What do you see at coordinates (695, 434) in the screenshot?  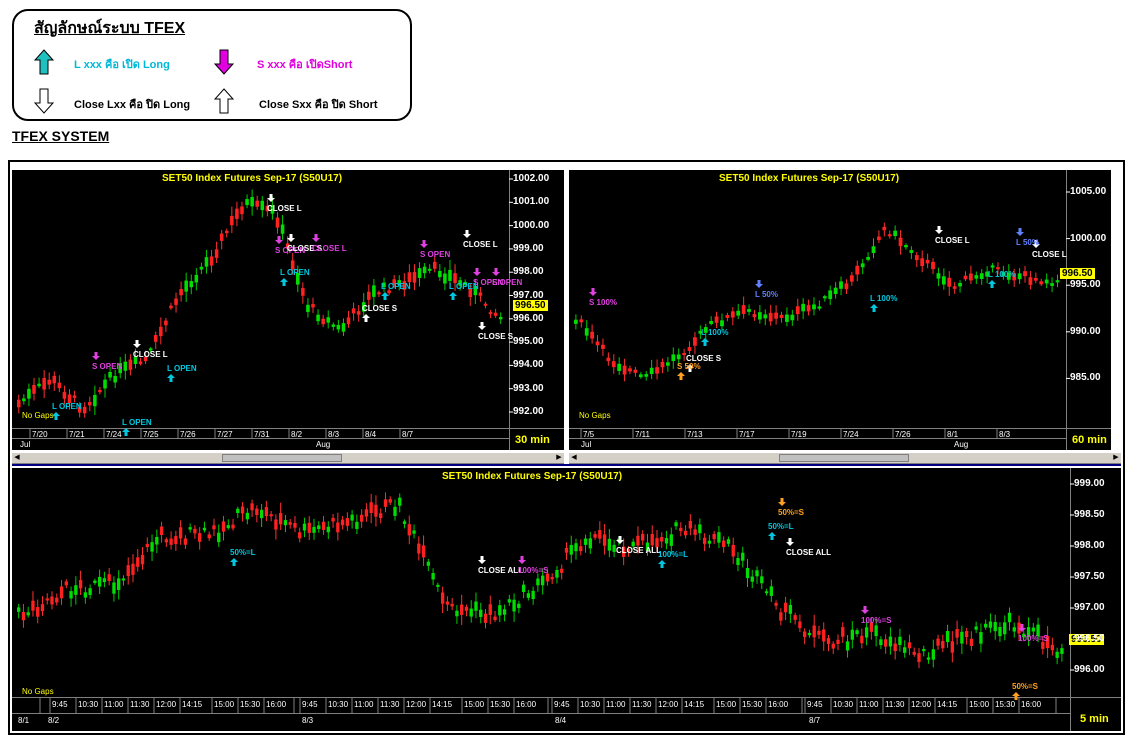 I see `x-date-label: 7/13` at bounding box center [695, 434].